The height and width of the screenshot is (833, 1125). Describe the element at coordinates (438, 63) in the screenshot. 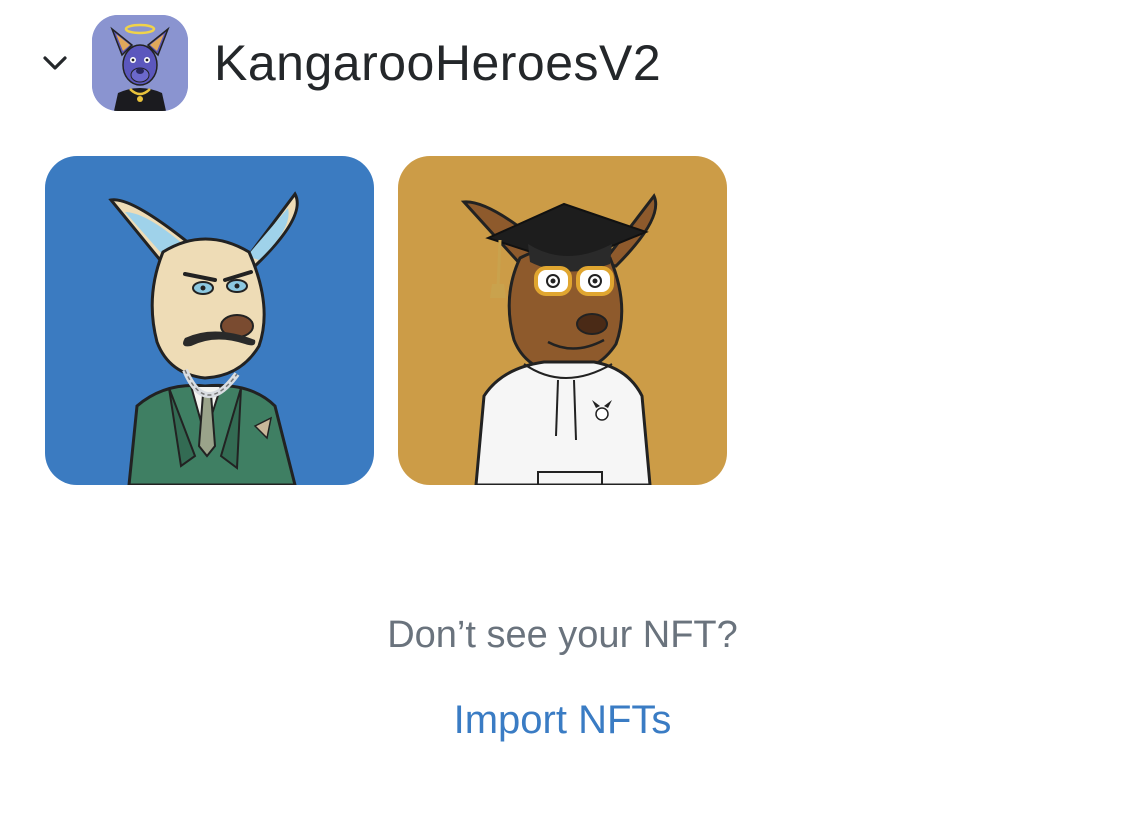

I see `collection-name: KangarooHeroesV2` at that location.